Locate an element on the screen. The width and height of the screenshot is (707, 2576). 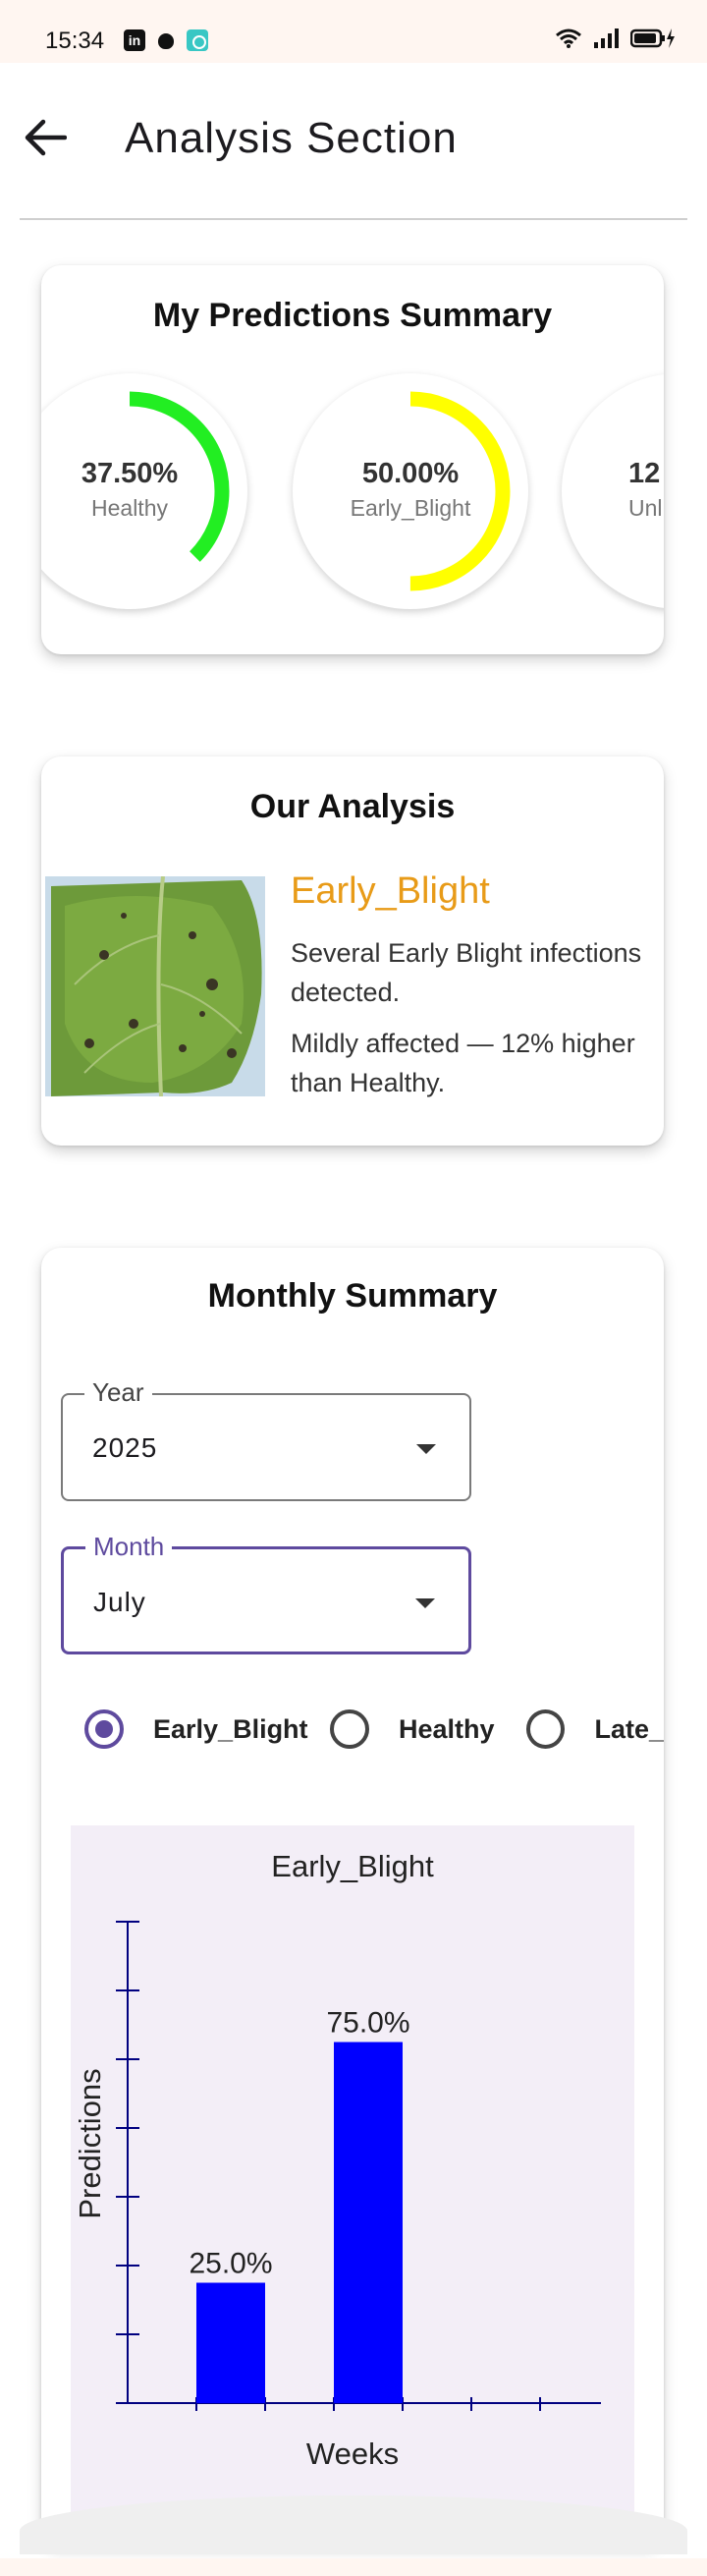
signal-icon is located at coordinates (607, 38).